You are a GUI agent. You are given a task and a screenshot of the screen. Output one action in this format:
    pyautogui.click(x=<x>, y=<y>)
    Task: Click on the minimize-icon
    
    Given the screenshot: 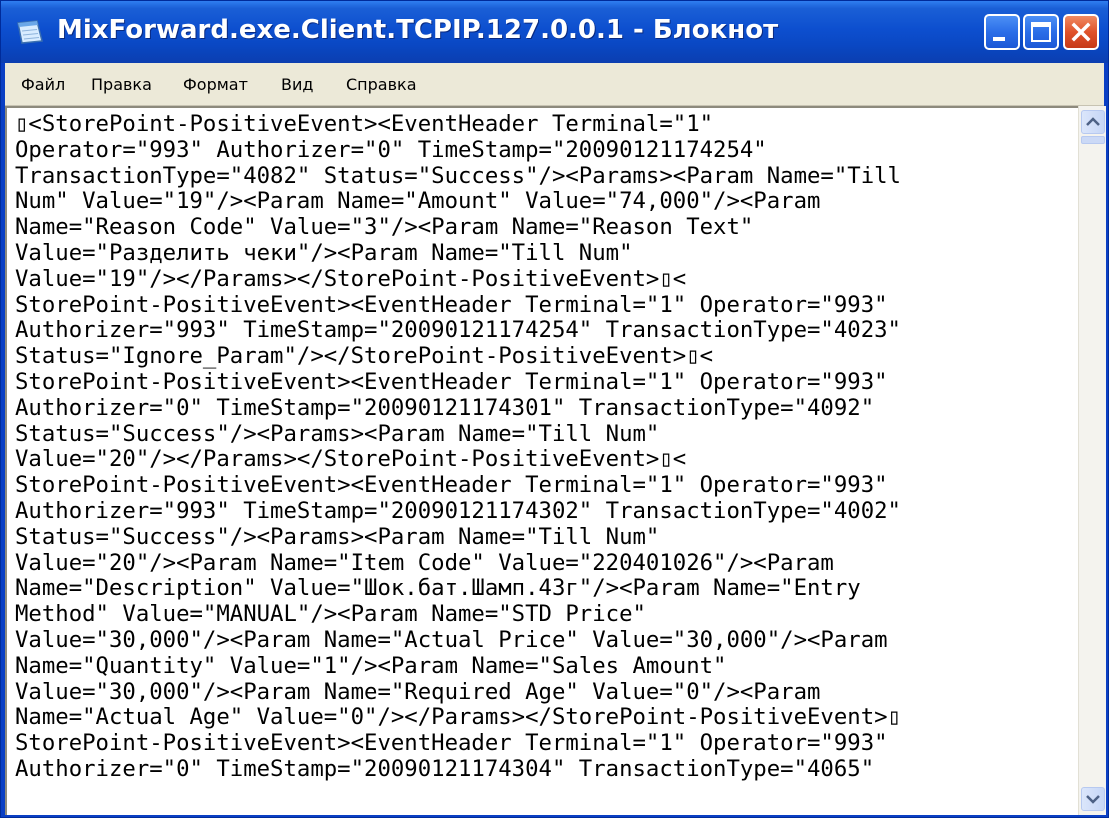 What is the action you would take?
    pyautogui.click(x=999, y=39)
    